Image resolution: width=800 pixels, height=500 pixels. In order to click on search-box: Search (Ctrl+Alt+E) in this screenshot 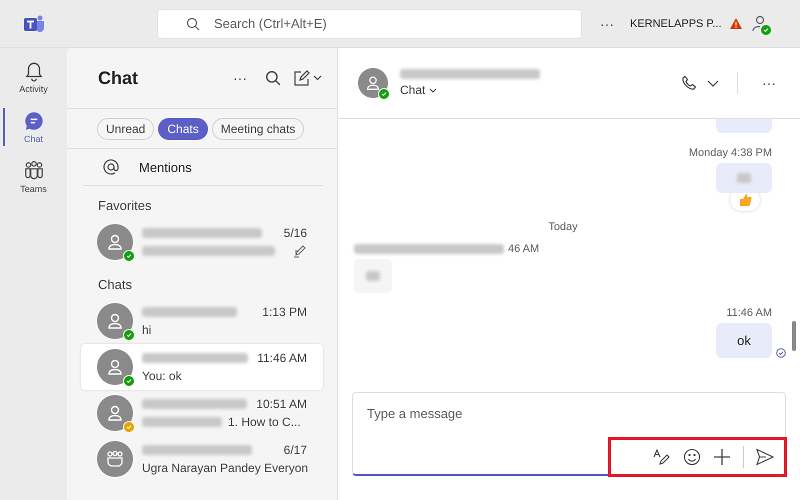, I will do `click(369, 23)`.